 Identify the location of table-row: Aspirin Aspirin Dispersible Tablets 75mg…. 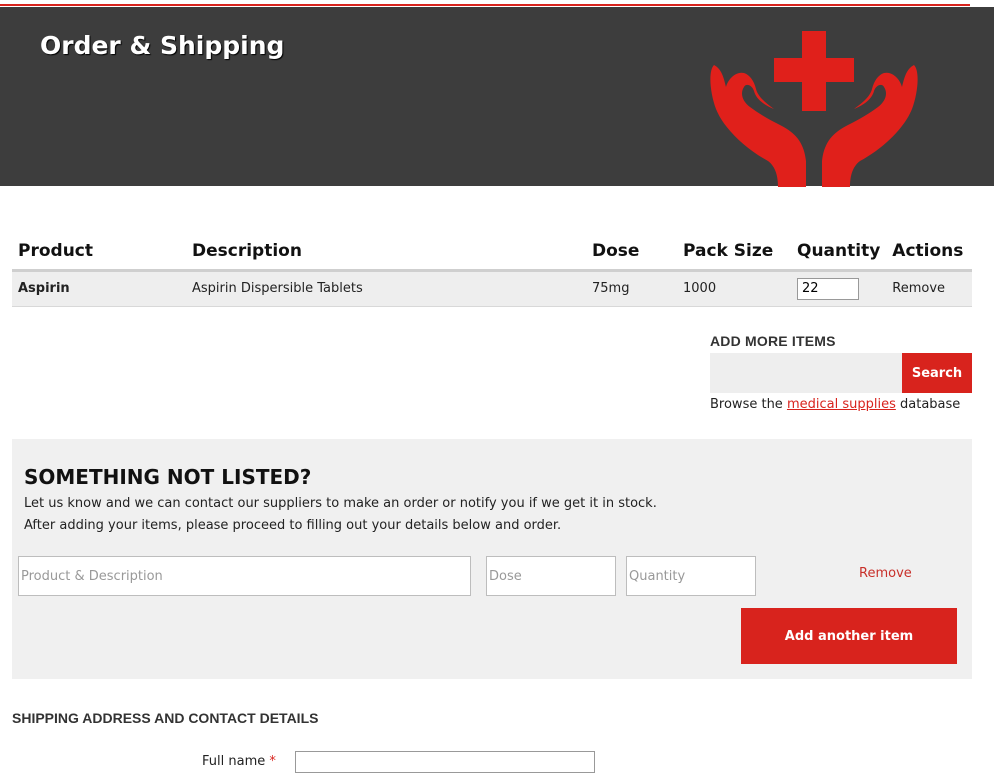
(492, 288).